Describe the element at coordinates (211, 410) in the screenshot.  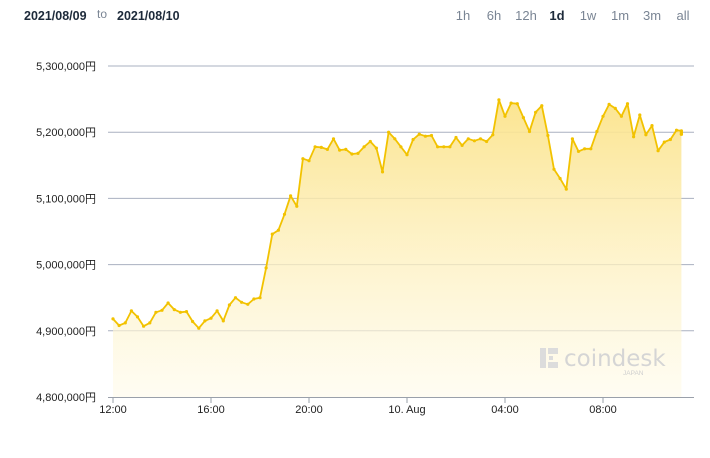
I see `x-tick-label: 16:00` at that location.